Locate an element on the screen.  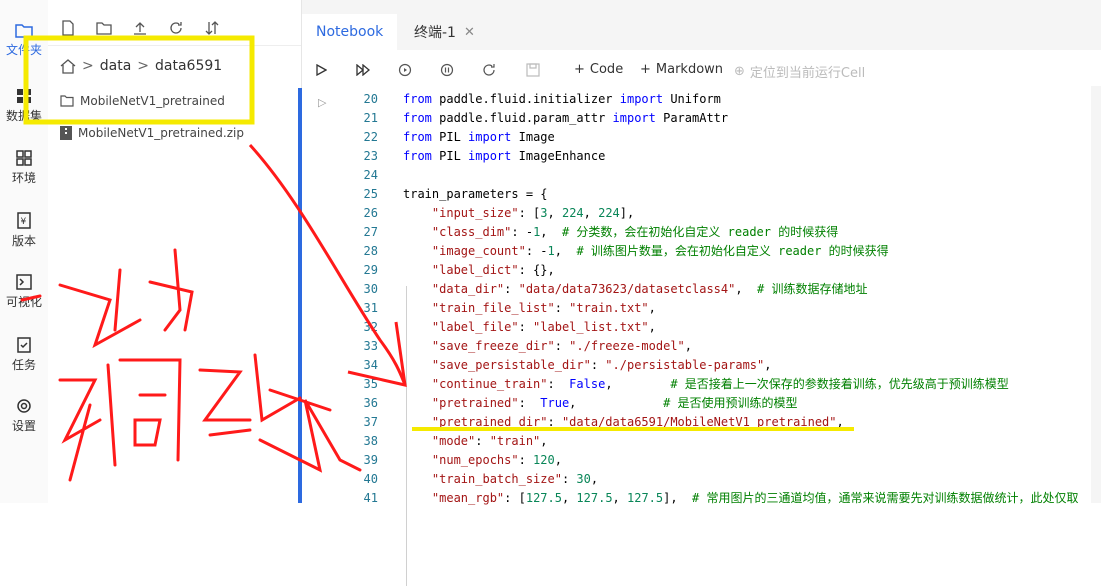
tab-terminal: 终端-1 ✕ is located at coordinates (444, 32).